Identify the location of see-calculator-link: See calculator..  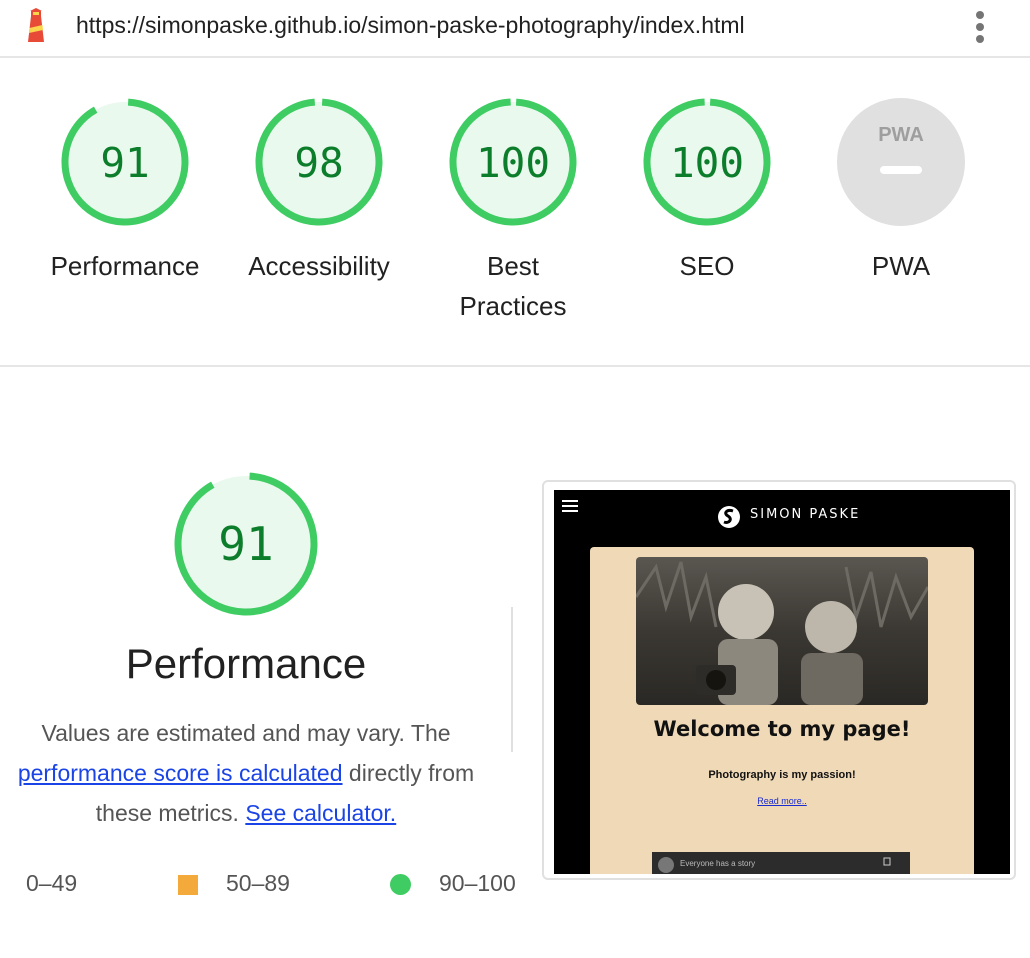
(320, 813).